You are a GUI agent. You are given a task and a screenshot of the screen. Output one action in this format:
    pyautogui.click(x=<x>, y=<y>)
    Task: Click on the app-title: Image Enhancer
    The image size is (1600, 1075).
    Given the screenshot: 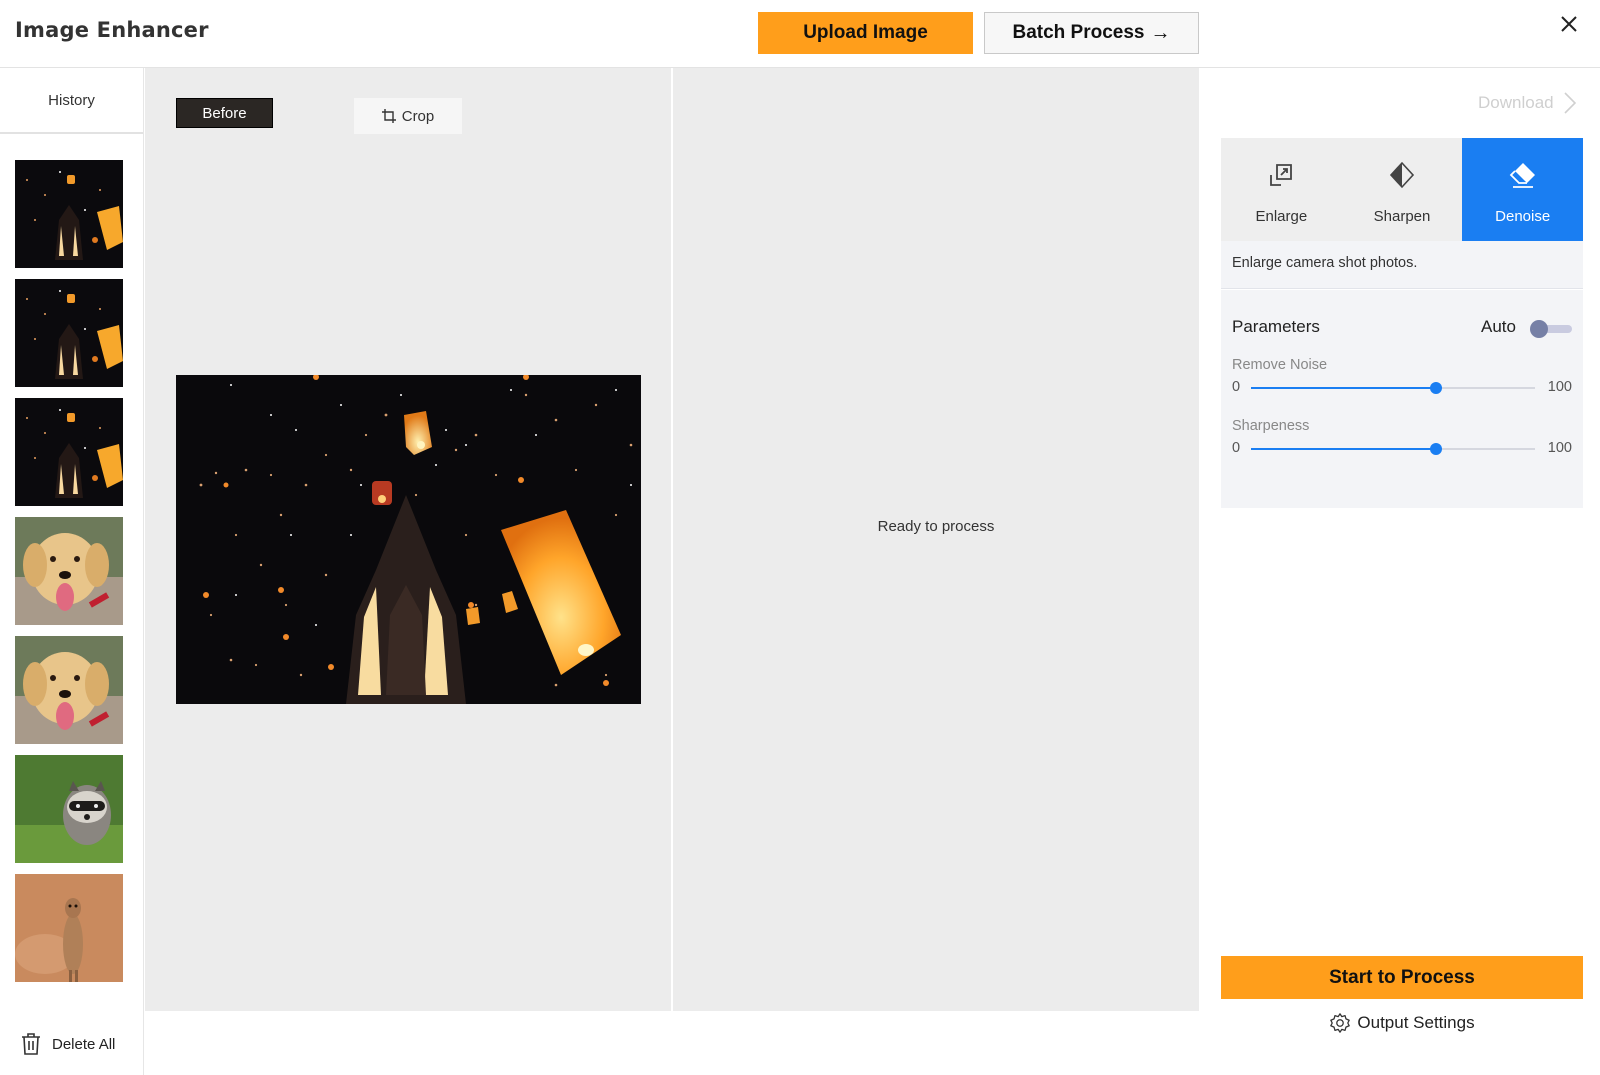 What is the action you would take?
    pyautogui.click(x=112, y=30)
    